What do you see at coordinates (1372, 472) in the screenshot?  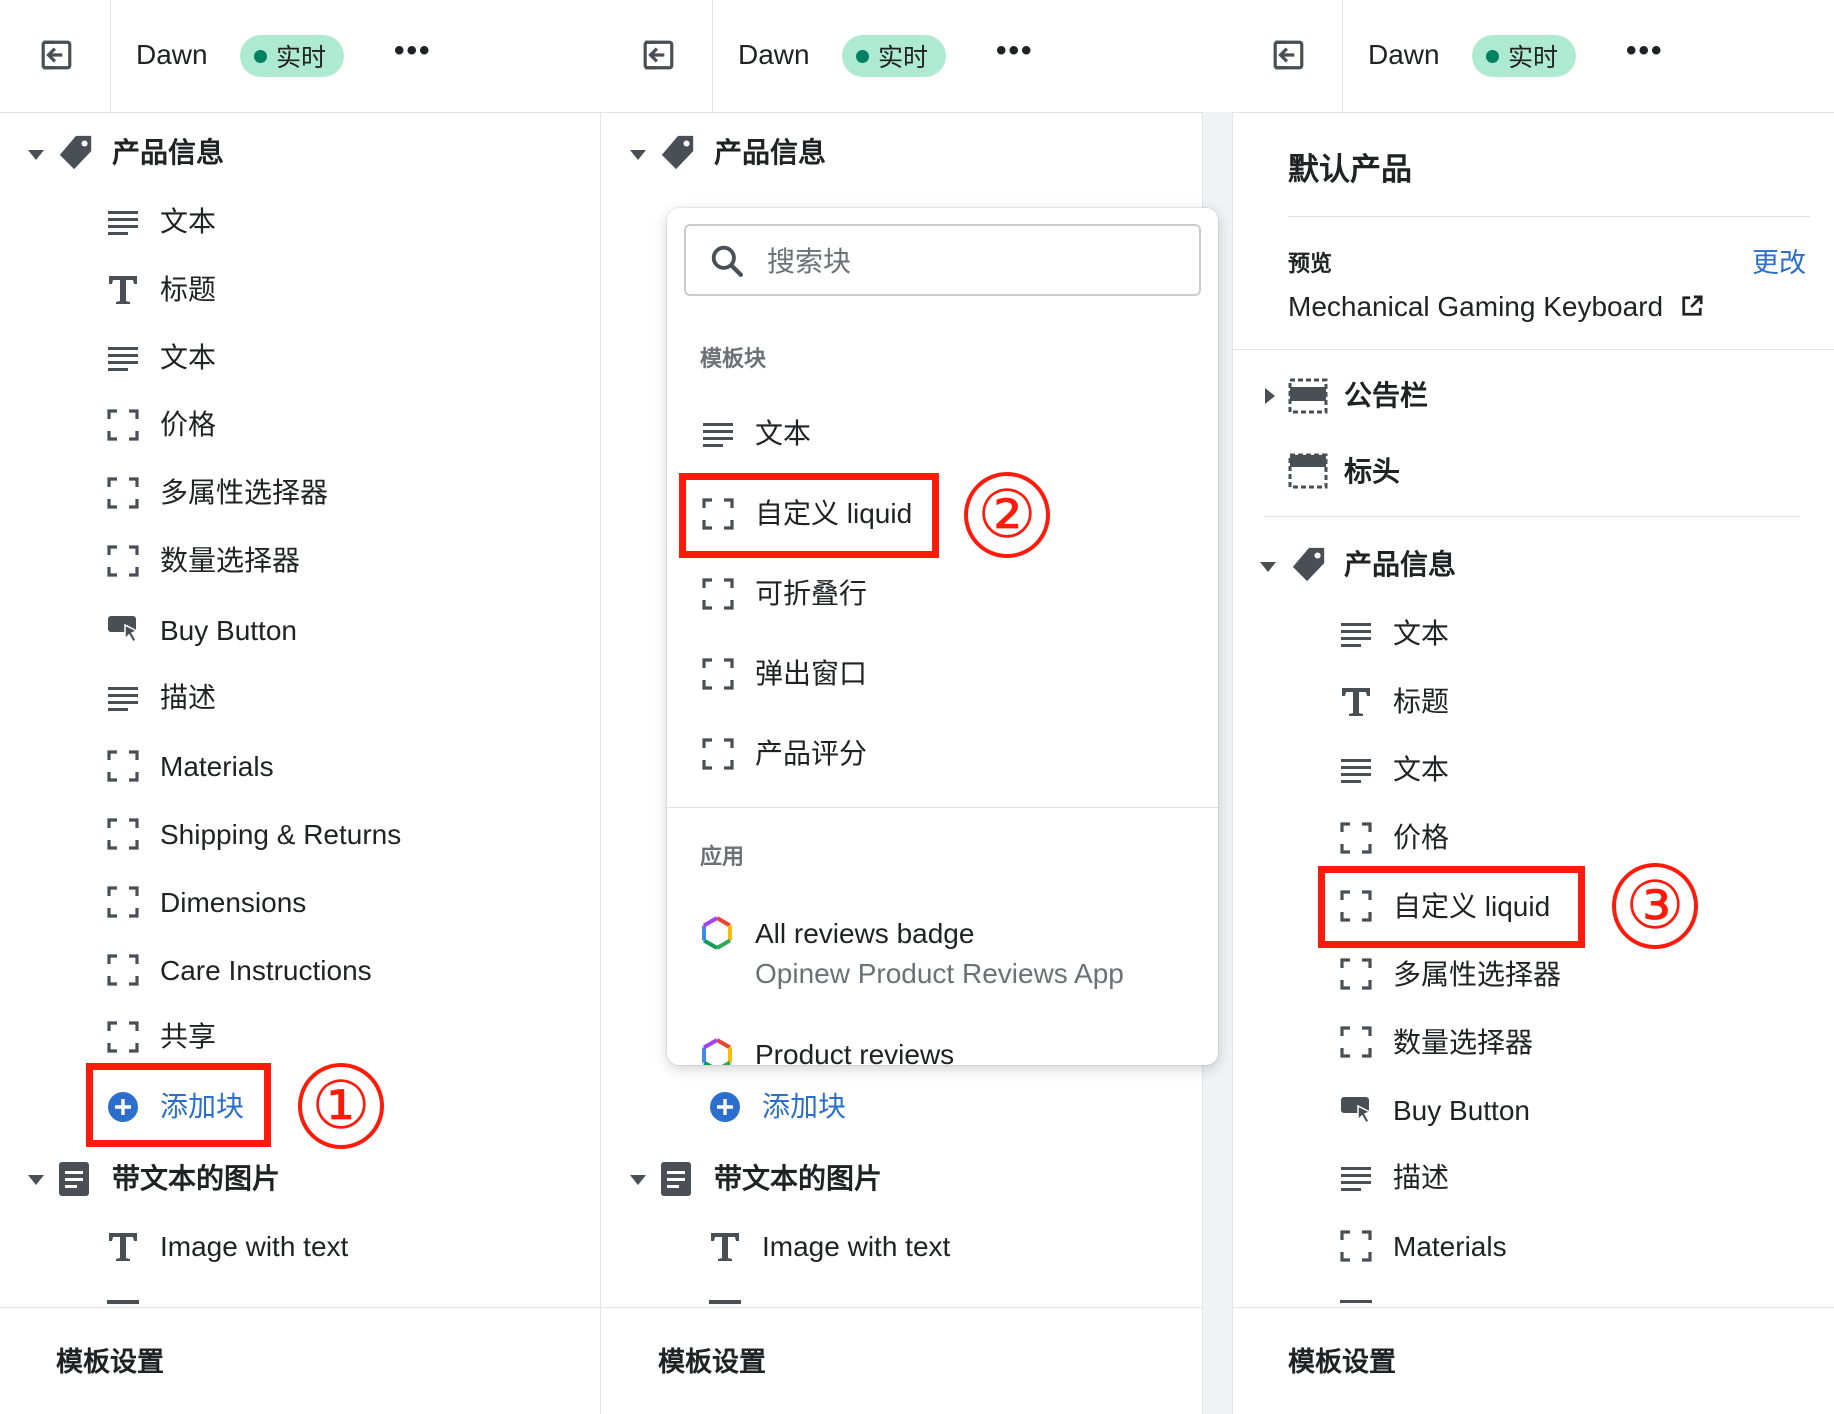 I see `section-header: 标头` at bounding box center [1372, 472].